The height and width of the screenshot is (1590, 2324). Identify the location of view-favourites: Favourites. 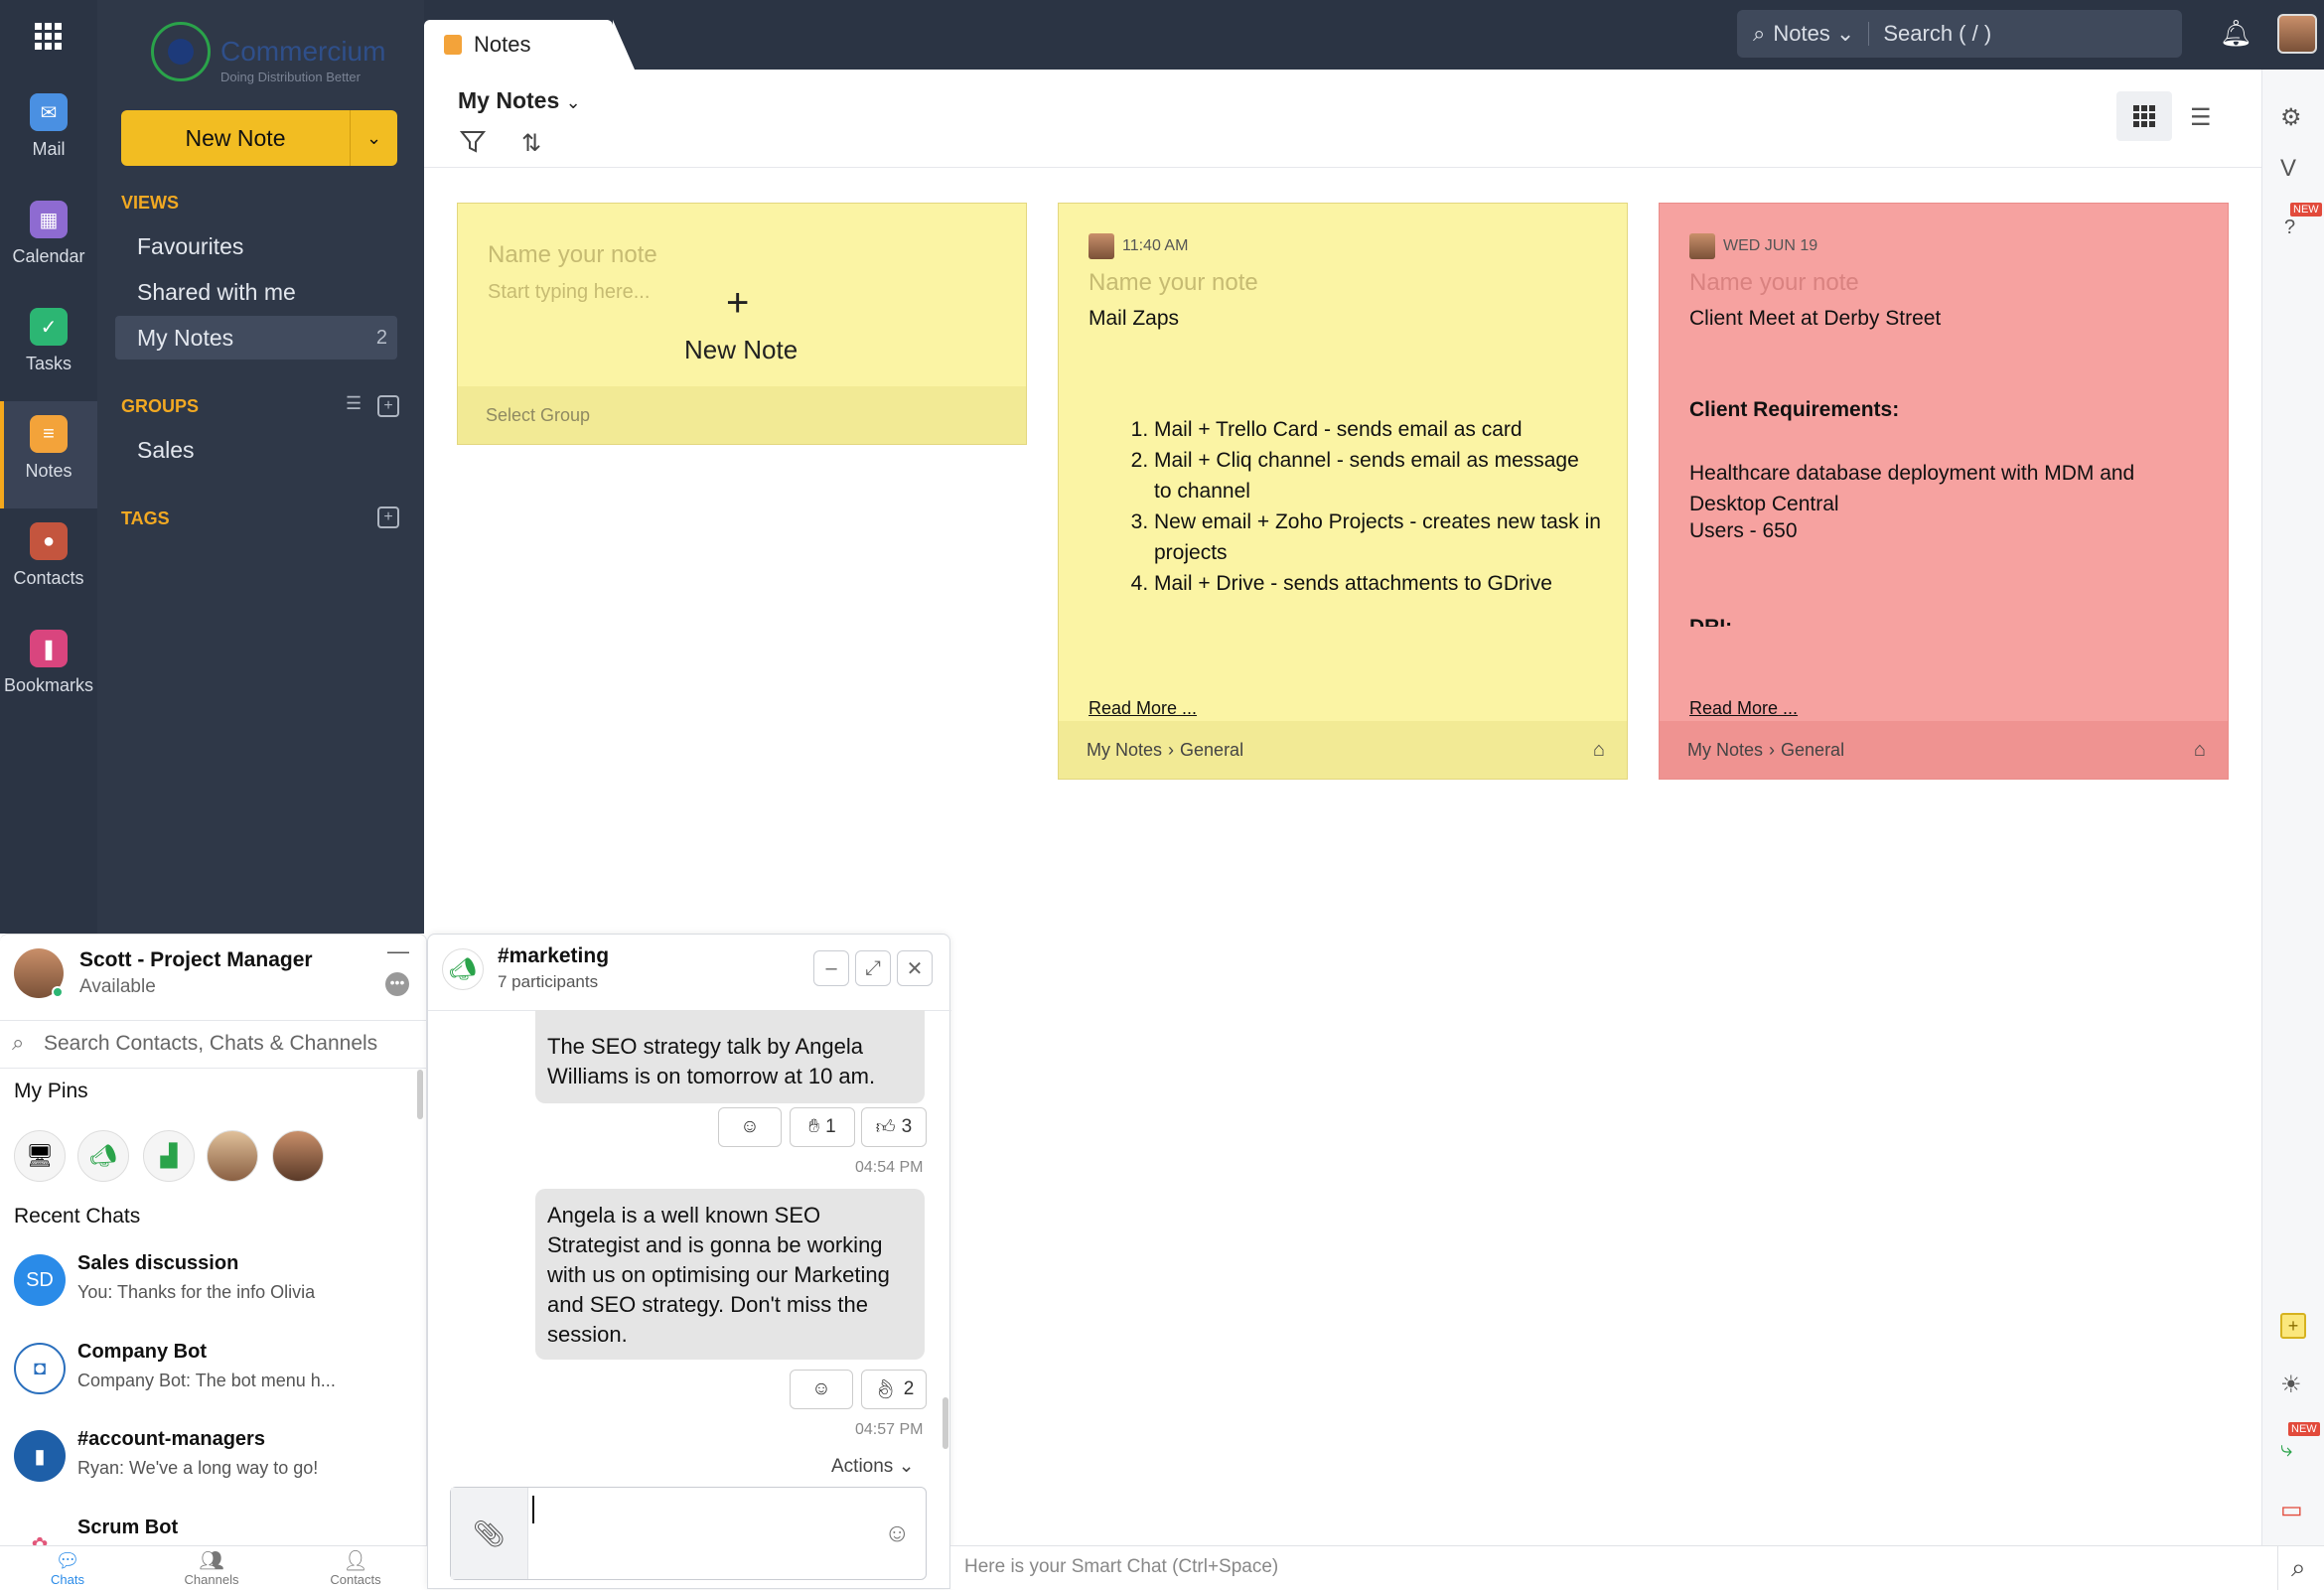
(256, 246).